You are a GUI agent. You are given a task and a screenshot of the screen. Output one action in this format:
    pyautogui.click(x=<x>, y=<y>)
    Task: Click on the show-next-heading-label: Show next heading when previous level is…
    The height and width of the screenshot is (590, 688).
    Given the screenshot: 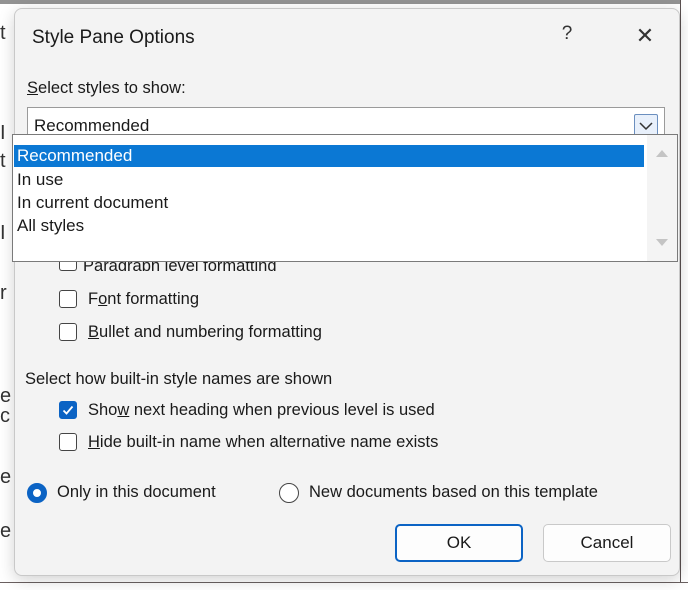 What is the action you would take?
    pyautogui.click(x=261, y=410)
    